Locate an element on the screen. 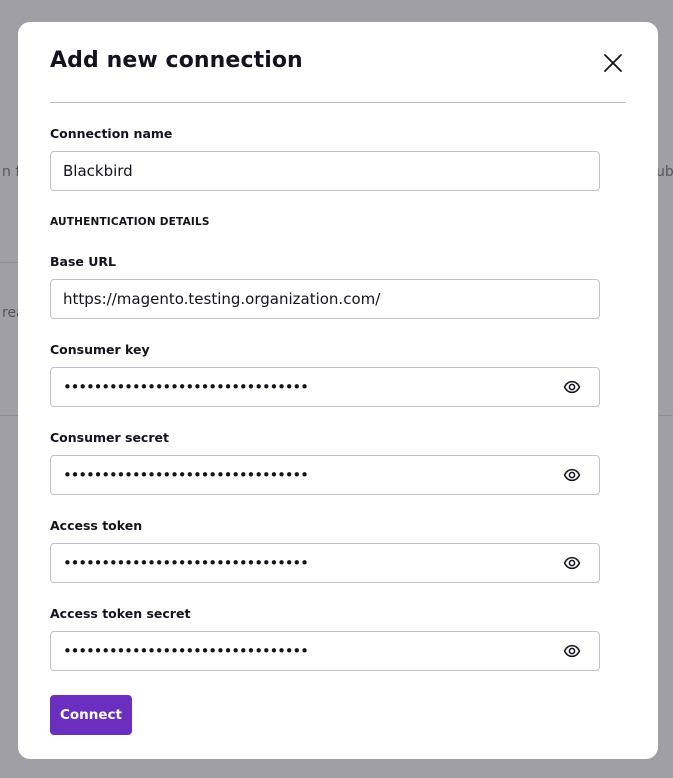 The height and width of the screenshot is (778, 673). consumer-secret-reveal-button is located at coordinates (572, 475).